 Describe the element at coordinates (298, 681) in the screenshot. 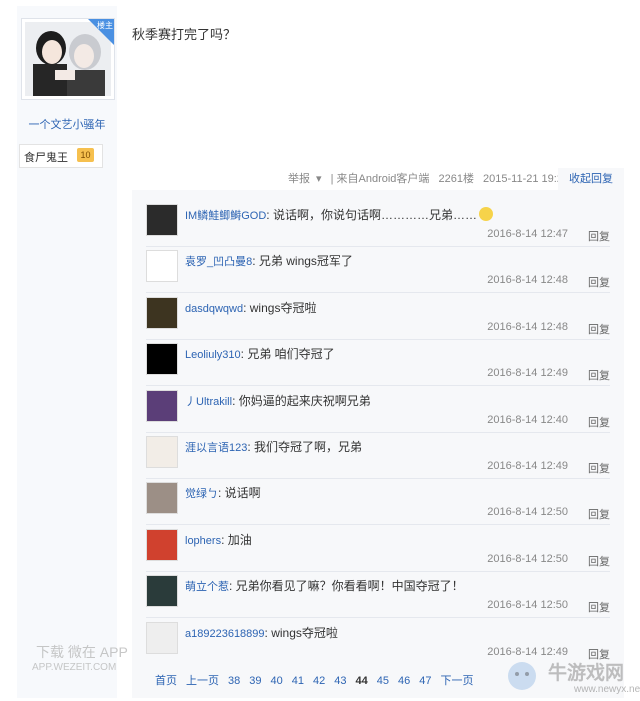

I see `page-link: 41` at that location.